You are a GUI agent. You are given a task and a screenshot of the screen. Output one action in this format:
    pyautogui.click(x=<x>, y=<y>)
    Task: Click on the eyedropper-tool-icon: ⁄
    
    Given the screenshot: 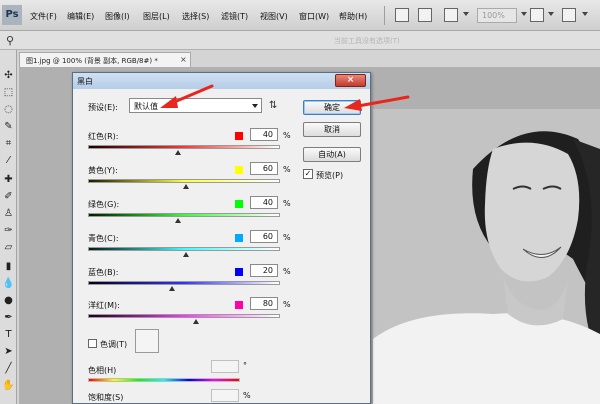 What is the action you would take?
    pyautogui.click(x=8, y=161)
    